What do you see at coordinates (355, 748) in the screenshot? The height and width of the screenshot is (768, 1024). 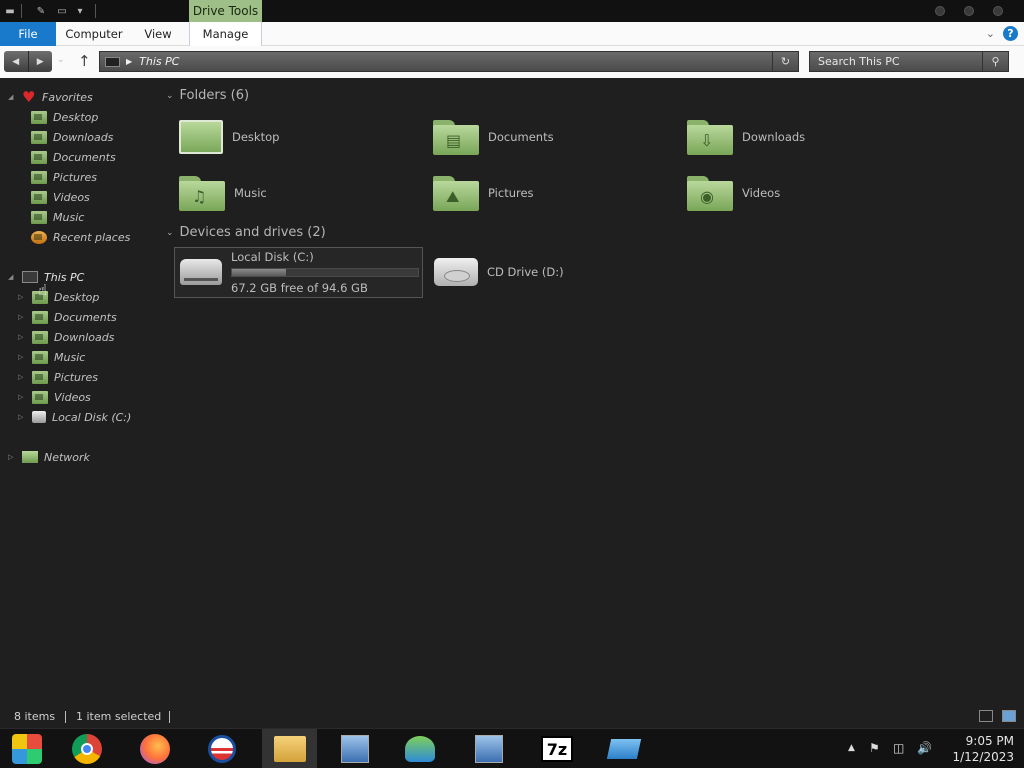 I see `network-setup-icon` at bounding box center [355, 748].